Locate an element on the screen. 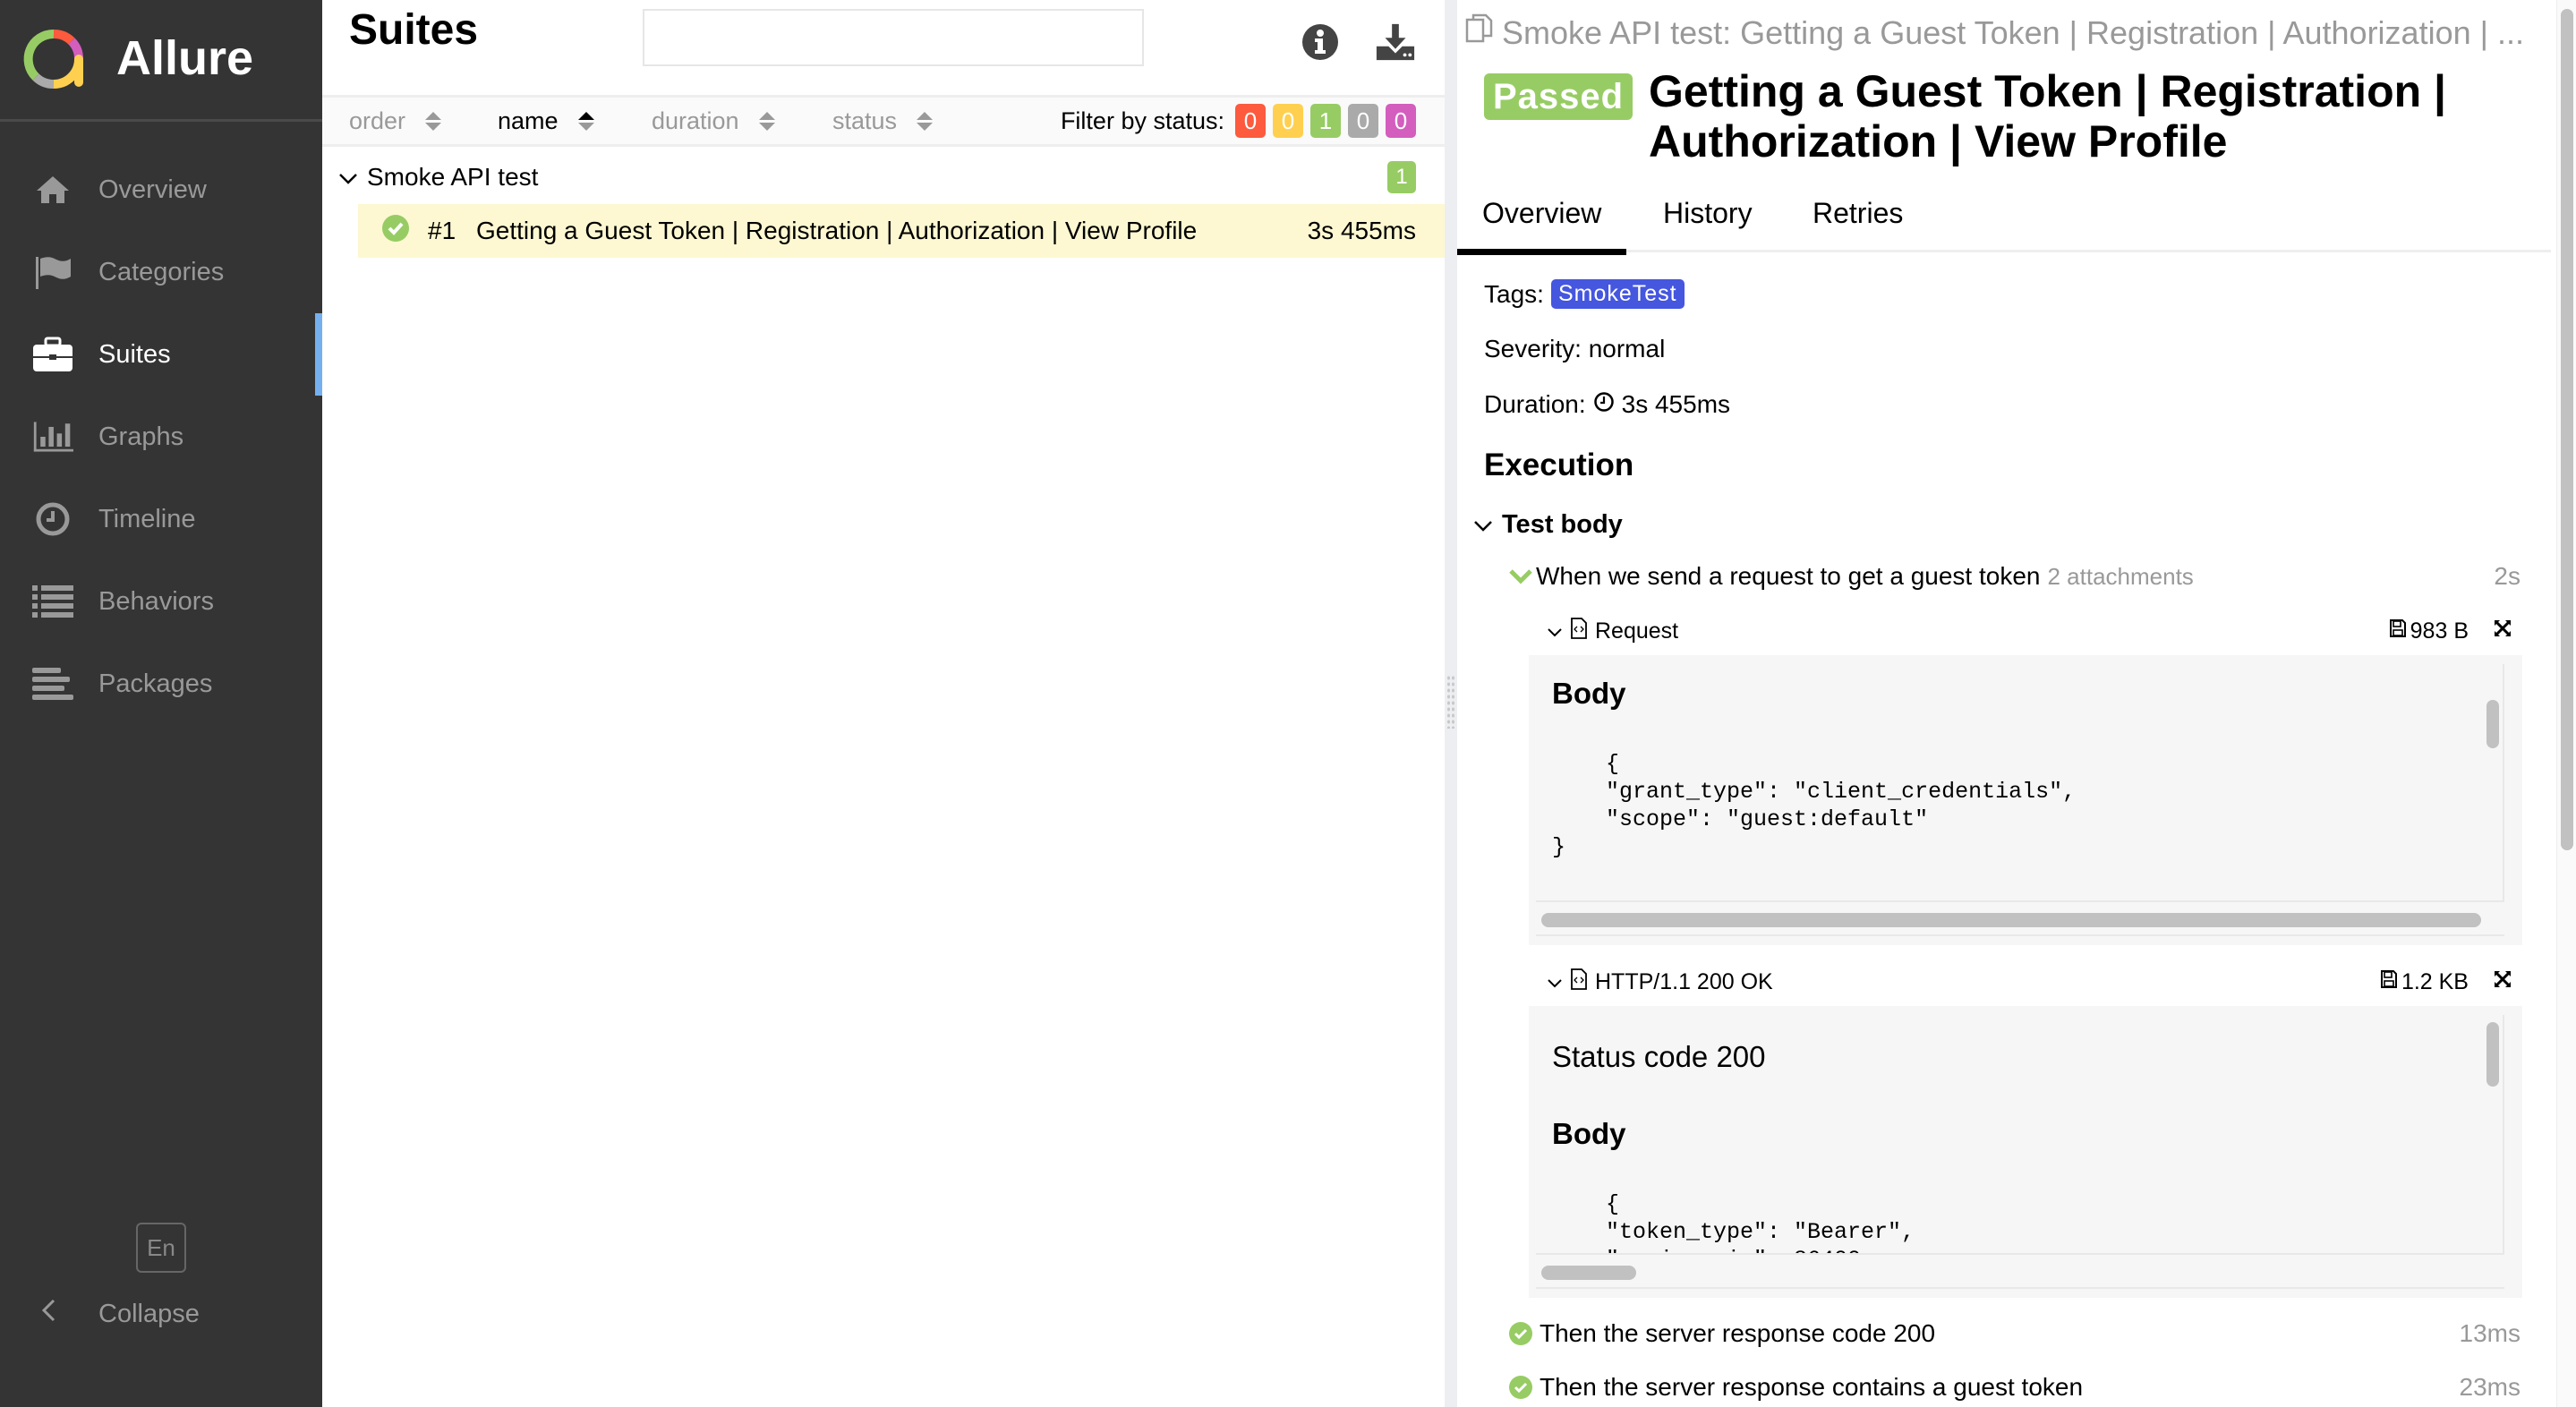 Image resolution: width=2576 pixels, height=1407 pixels. attachment-size: 983 B is located at coordinates (2429, 631).